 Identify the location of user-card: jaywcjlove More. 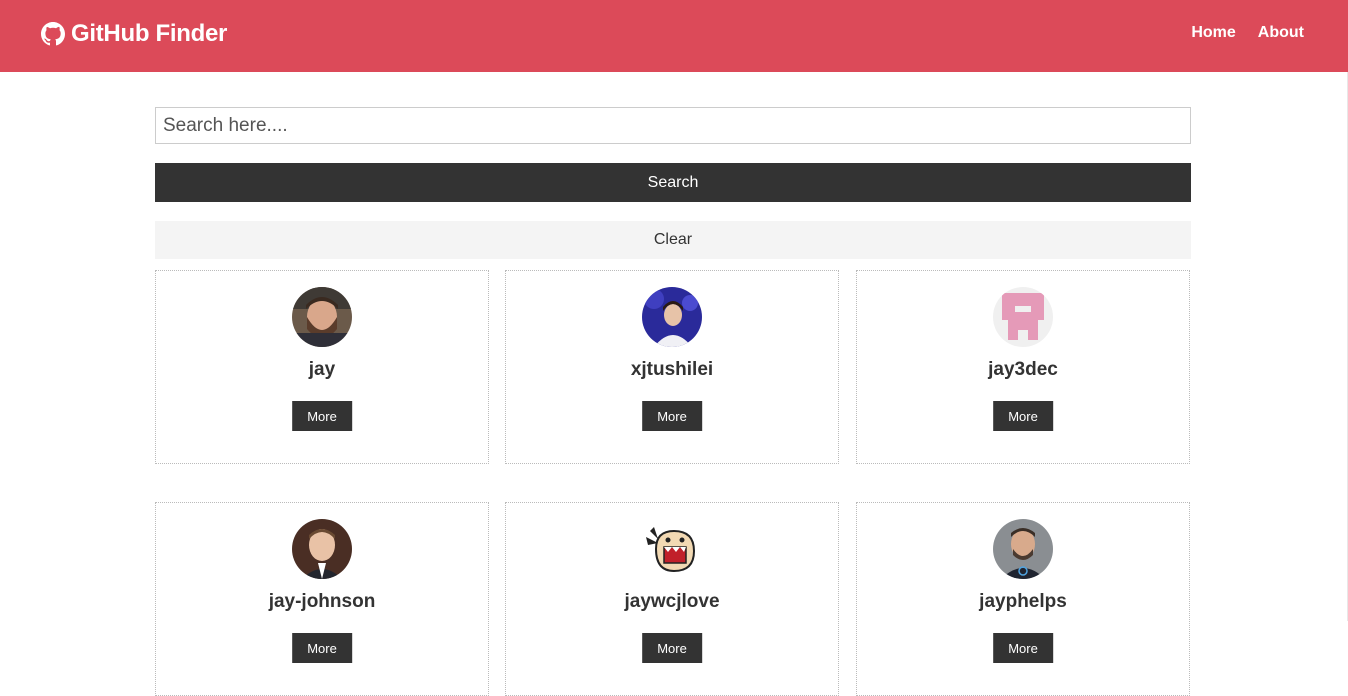
(672, 599).